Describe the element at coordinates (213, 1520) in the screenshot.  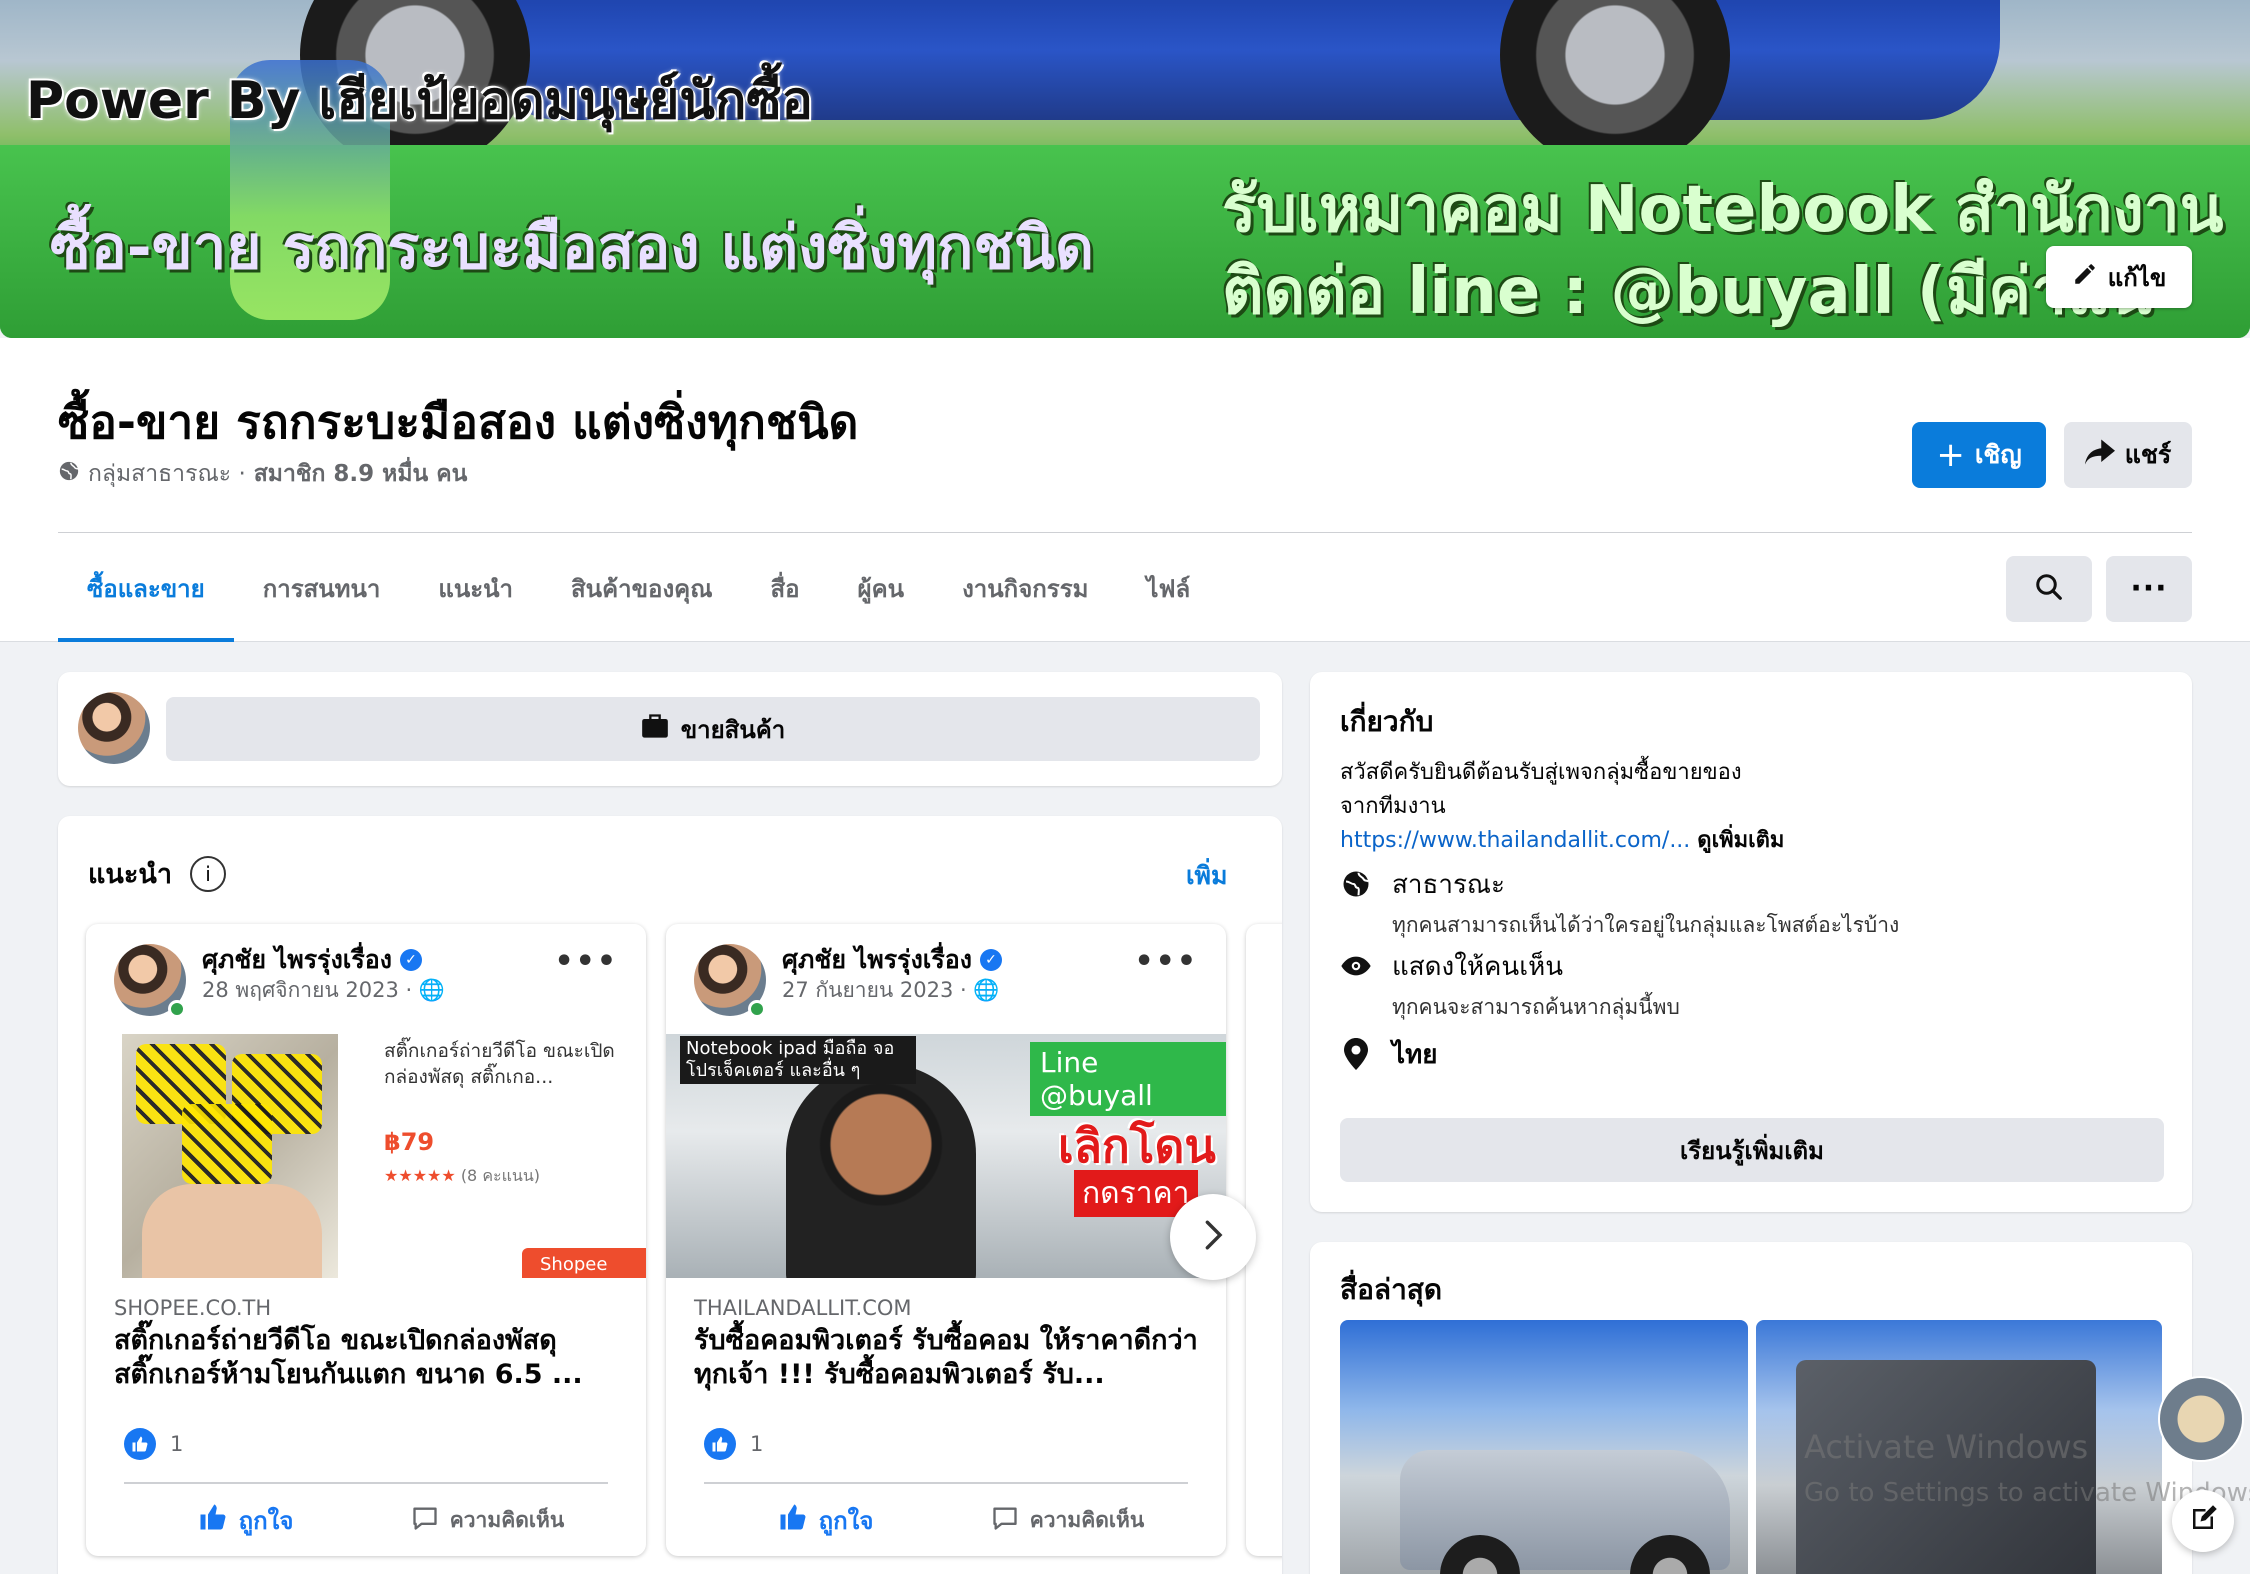
I see `thumbs-up-icon` at that location.